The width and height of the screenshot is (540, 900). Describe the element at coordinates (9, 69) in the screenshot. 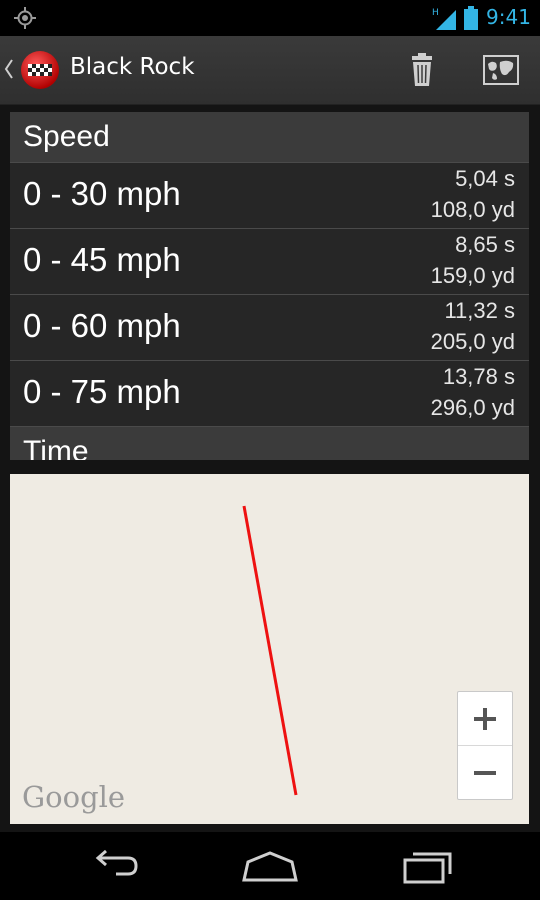

I see `up-caret-icon` at that location.